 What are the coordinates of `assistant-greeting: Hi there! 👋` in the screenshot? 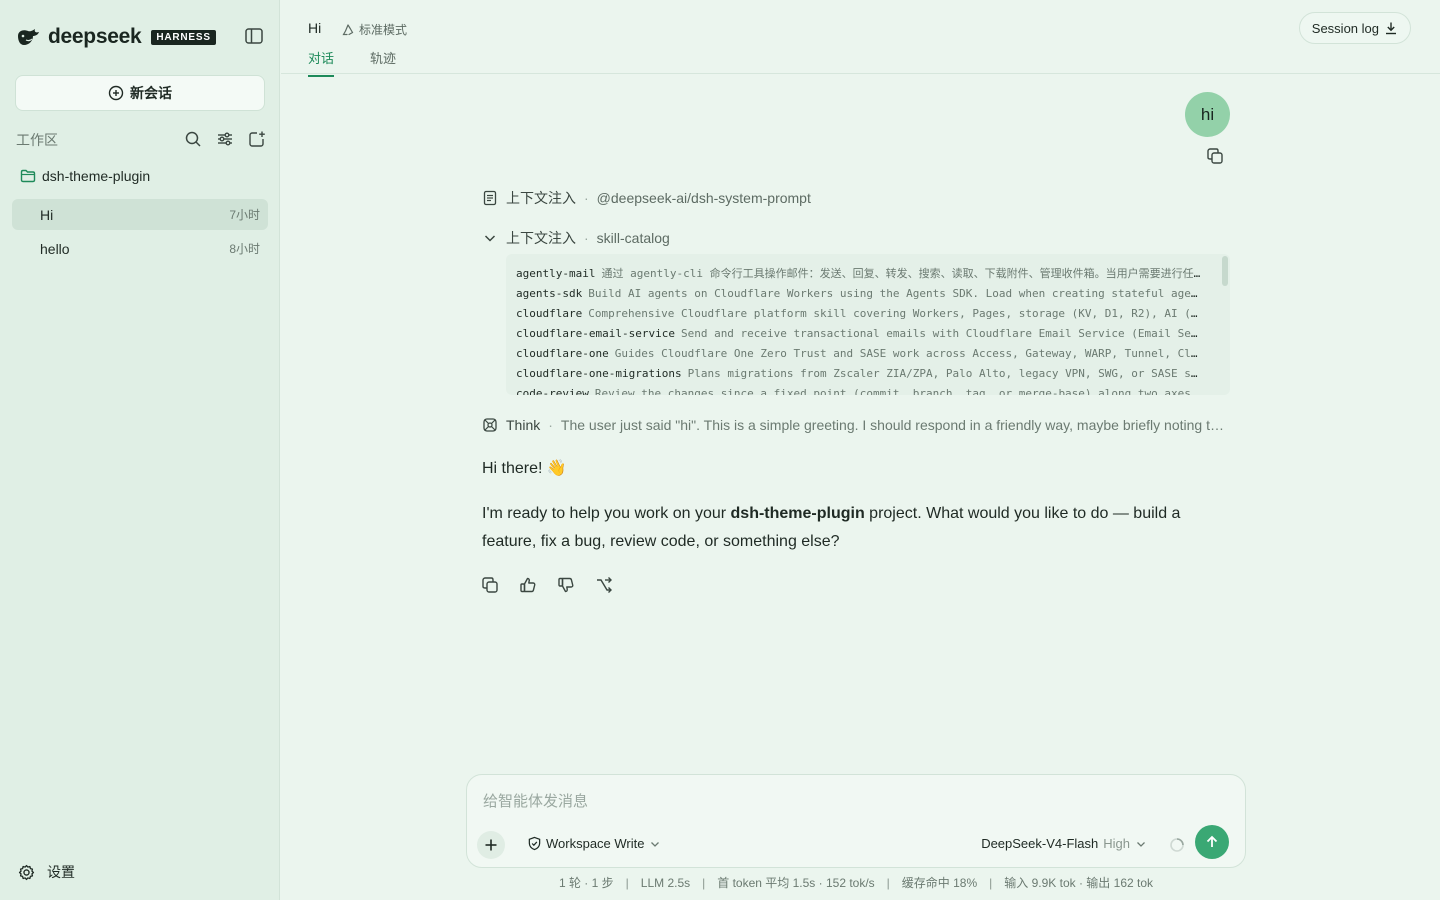 It's located at (524, 468).